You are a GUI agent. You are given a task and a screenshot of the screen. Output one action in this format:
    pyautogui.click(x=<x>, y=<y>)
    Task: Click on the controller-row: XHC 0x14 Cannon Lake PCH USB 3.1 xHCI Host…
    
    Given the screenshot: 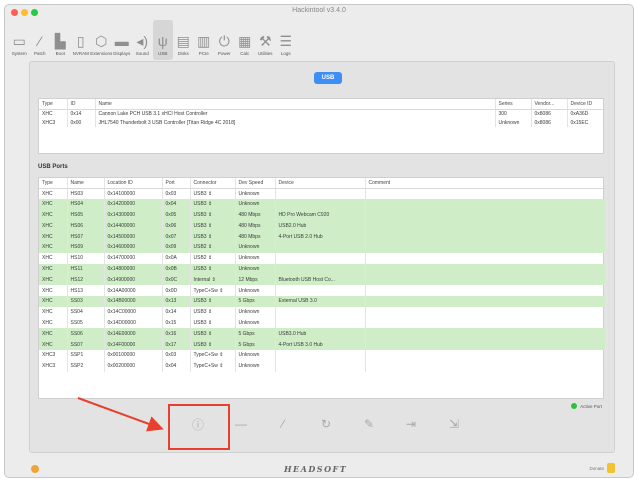 What is the action you would take?
    pyautogui.click(x=322, y=113)
    